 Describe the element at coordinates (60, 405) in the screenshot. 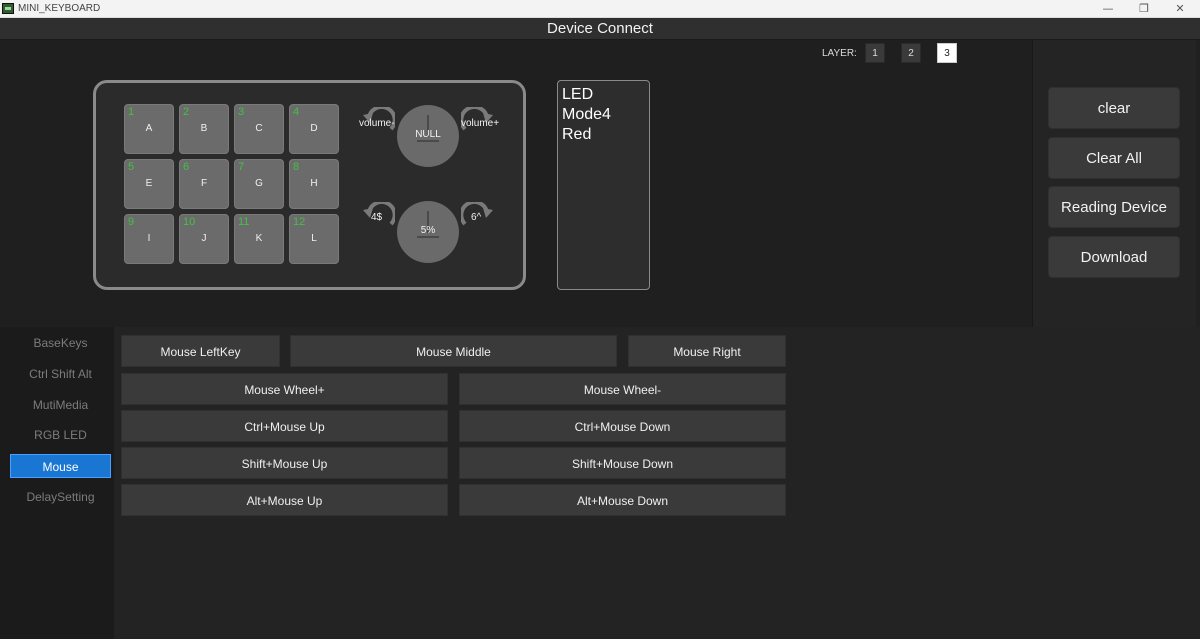

I see `nav-item-mutimedia: MutiMedia` at that location.